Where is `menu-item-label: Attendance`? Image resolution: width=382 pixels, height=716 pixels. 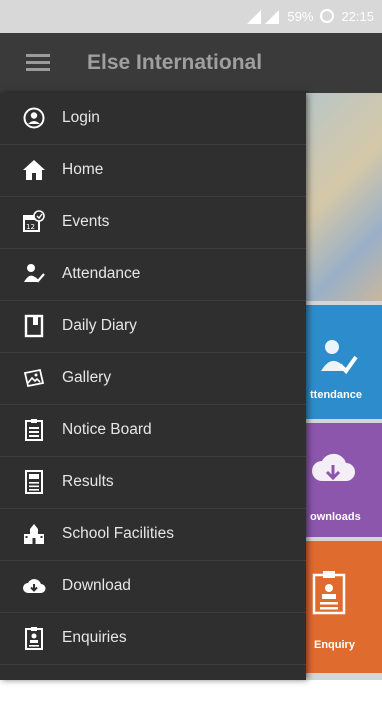 menu-item-label: Attendance is located at coordinates (101, 273).